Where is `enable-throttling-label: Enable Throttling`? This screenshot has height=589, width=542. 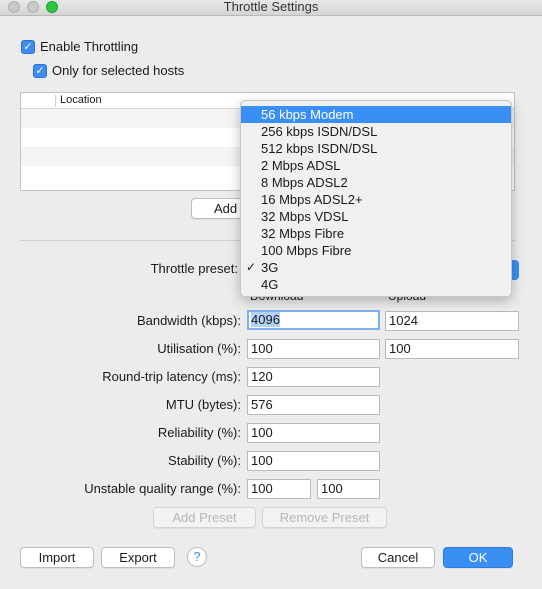 enable-throttling-label: Enable Throttling is located at coordinates (89, 46).